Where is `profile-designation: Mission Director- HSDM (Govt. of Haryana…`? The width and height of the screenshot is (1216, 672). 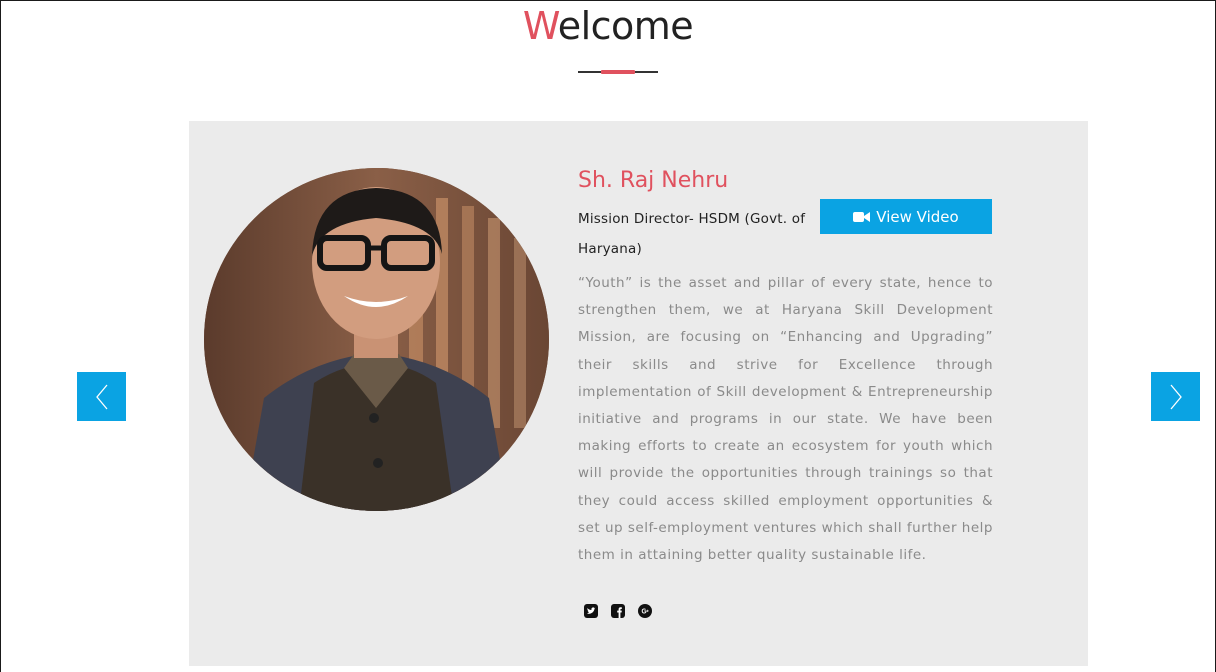
profile-designation: Mission Director- HSDM (Govt. of Haryana… is located at coordinates (692, 234).